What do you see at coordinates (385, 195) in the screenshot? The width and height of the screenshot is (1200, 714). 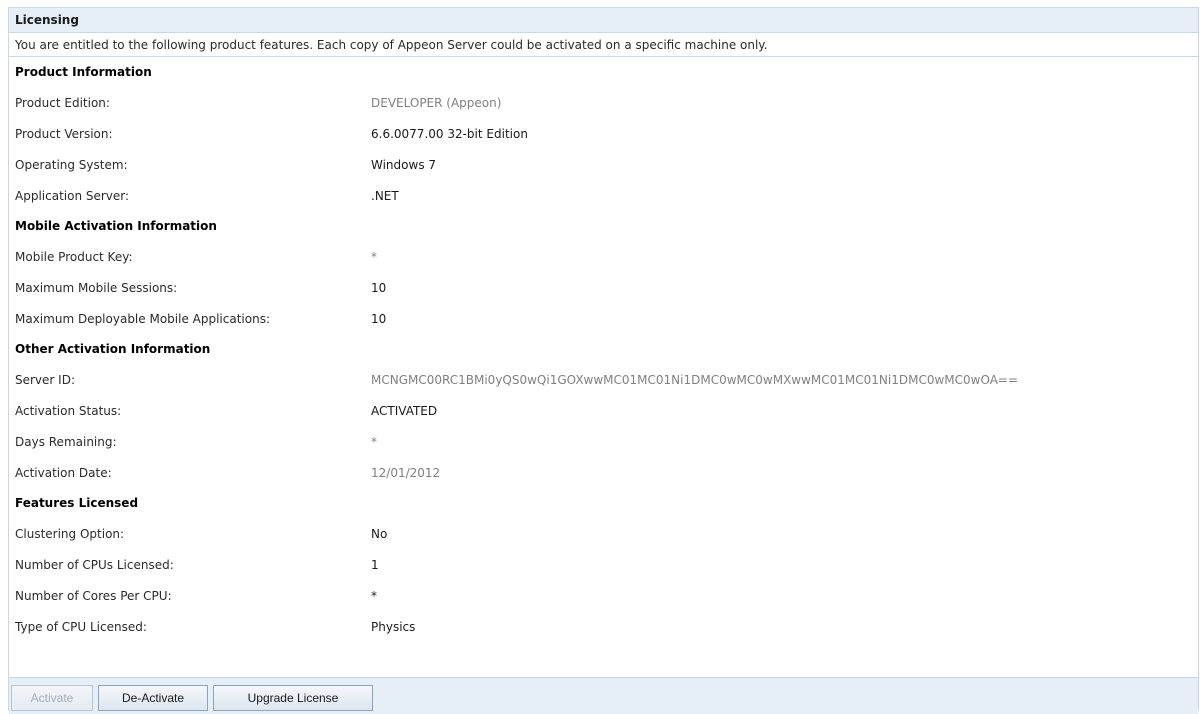 I see `field-value: .NET` at bounding box center [385, 195].